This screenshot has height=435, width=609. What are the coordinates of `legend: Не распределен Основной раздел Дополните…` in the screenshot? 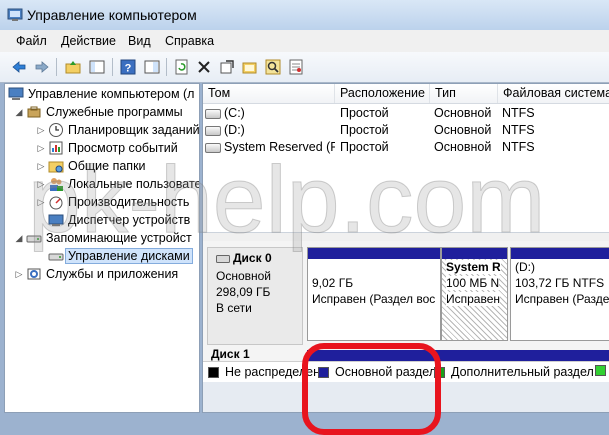 It's located at (406, 371).